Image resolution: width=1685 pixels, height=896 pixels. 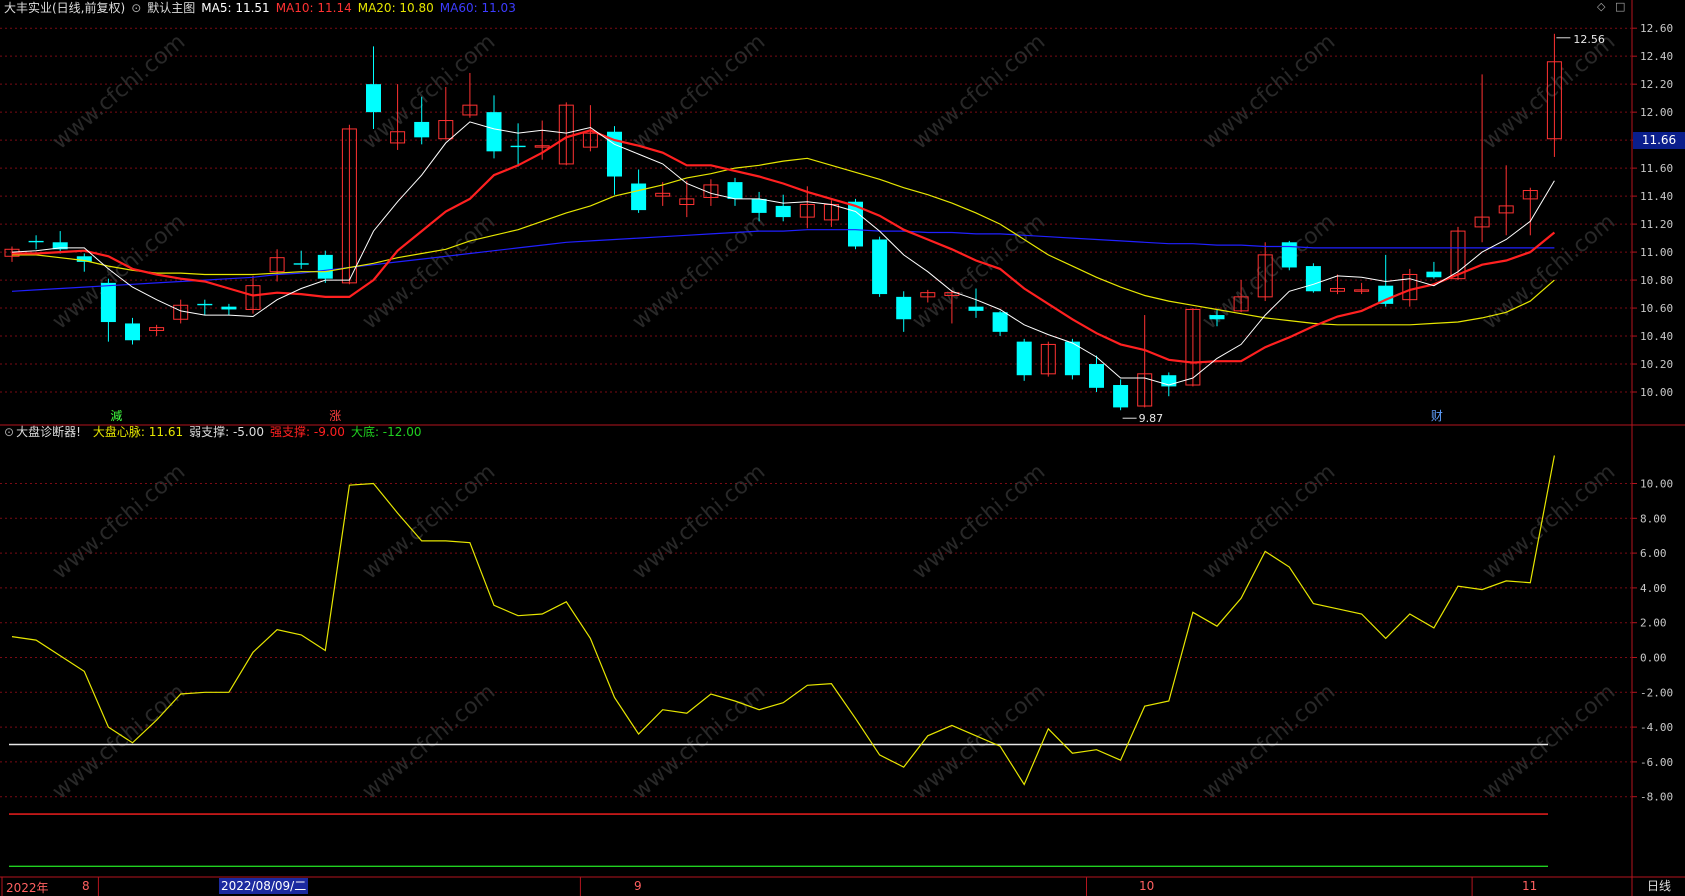 What do you see at coordinates (1656, 336) in the screenshot?
I see `main-y-tick-label: 10.40` at bounding box center [1656, 336].